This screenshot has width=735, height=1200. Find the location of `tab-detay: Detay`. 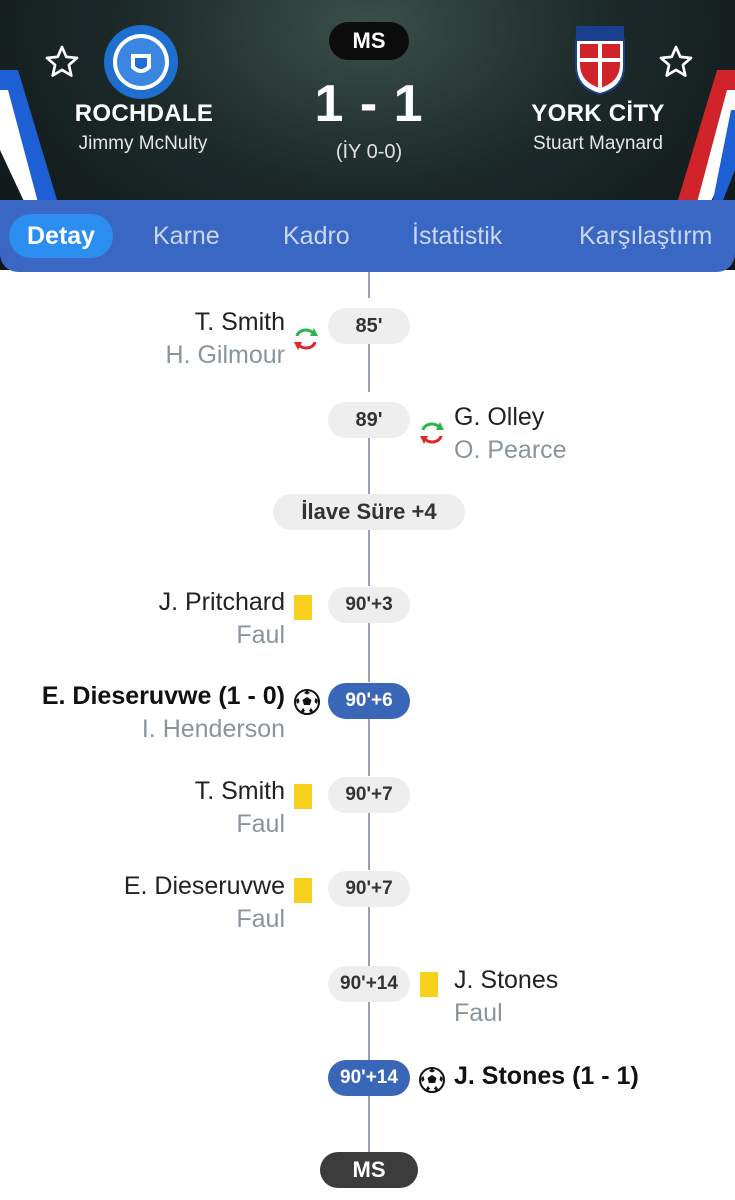

tab-detay: Detay is located at coordinates (61, 236).